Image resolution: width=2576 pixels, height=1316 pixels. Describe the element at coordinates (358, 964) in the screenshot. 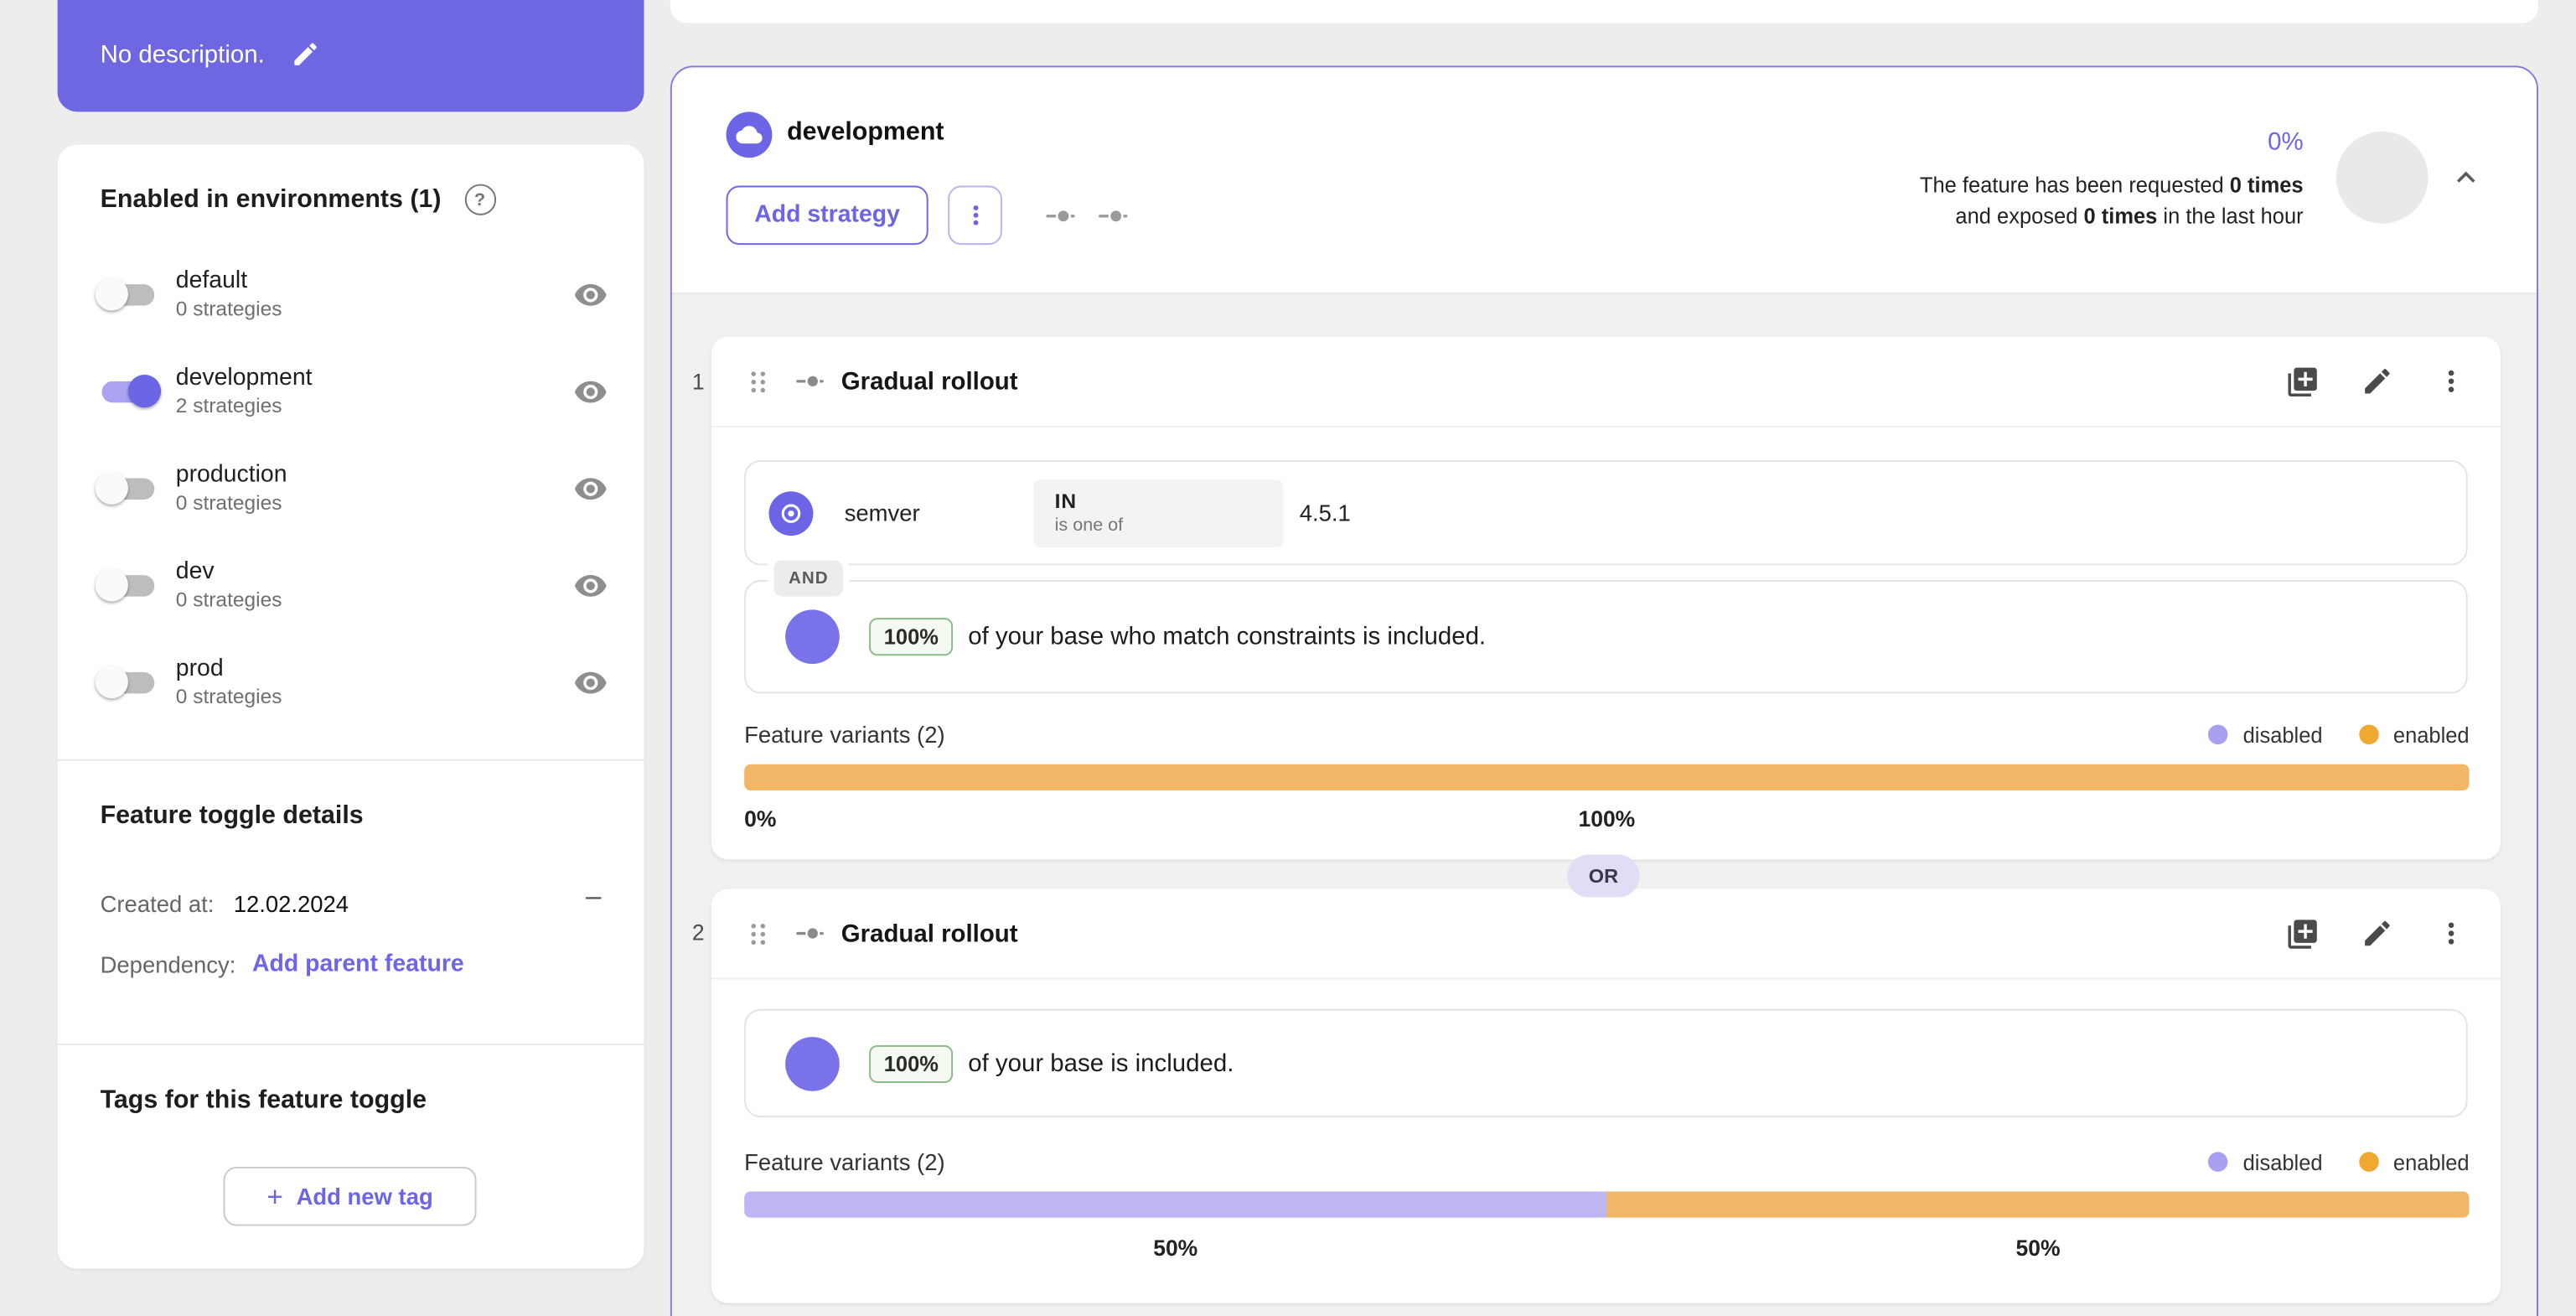

I see `add-parent-feature-link: Add parent feature` at that location.